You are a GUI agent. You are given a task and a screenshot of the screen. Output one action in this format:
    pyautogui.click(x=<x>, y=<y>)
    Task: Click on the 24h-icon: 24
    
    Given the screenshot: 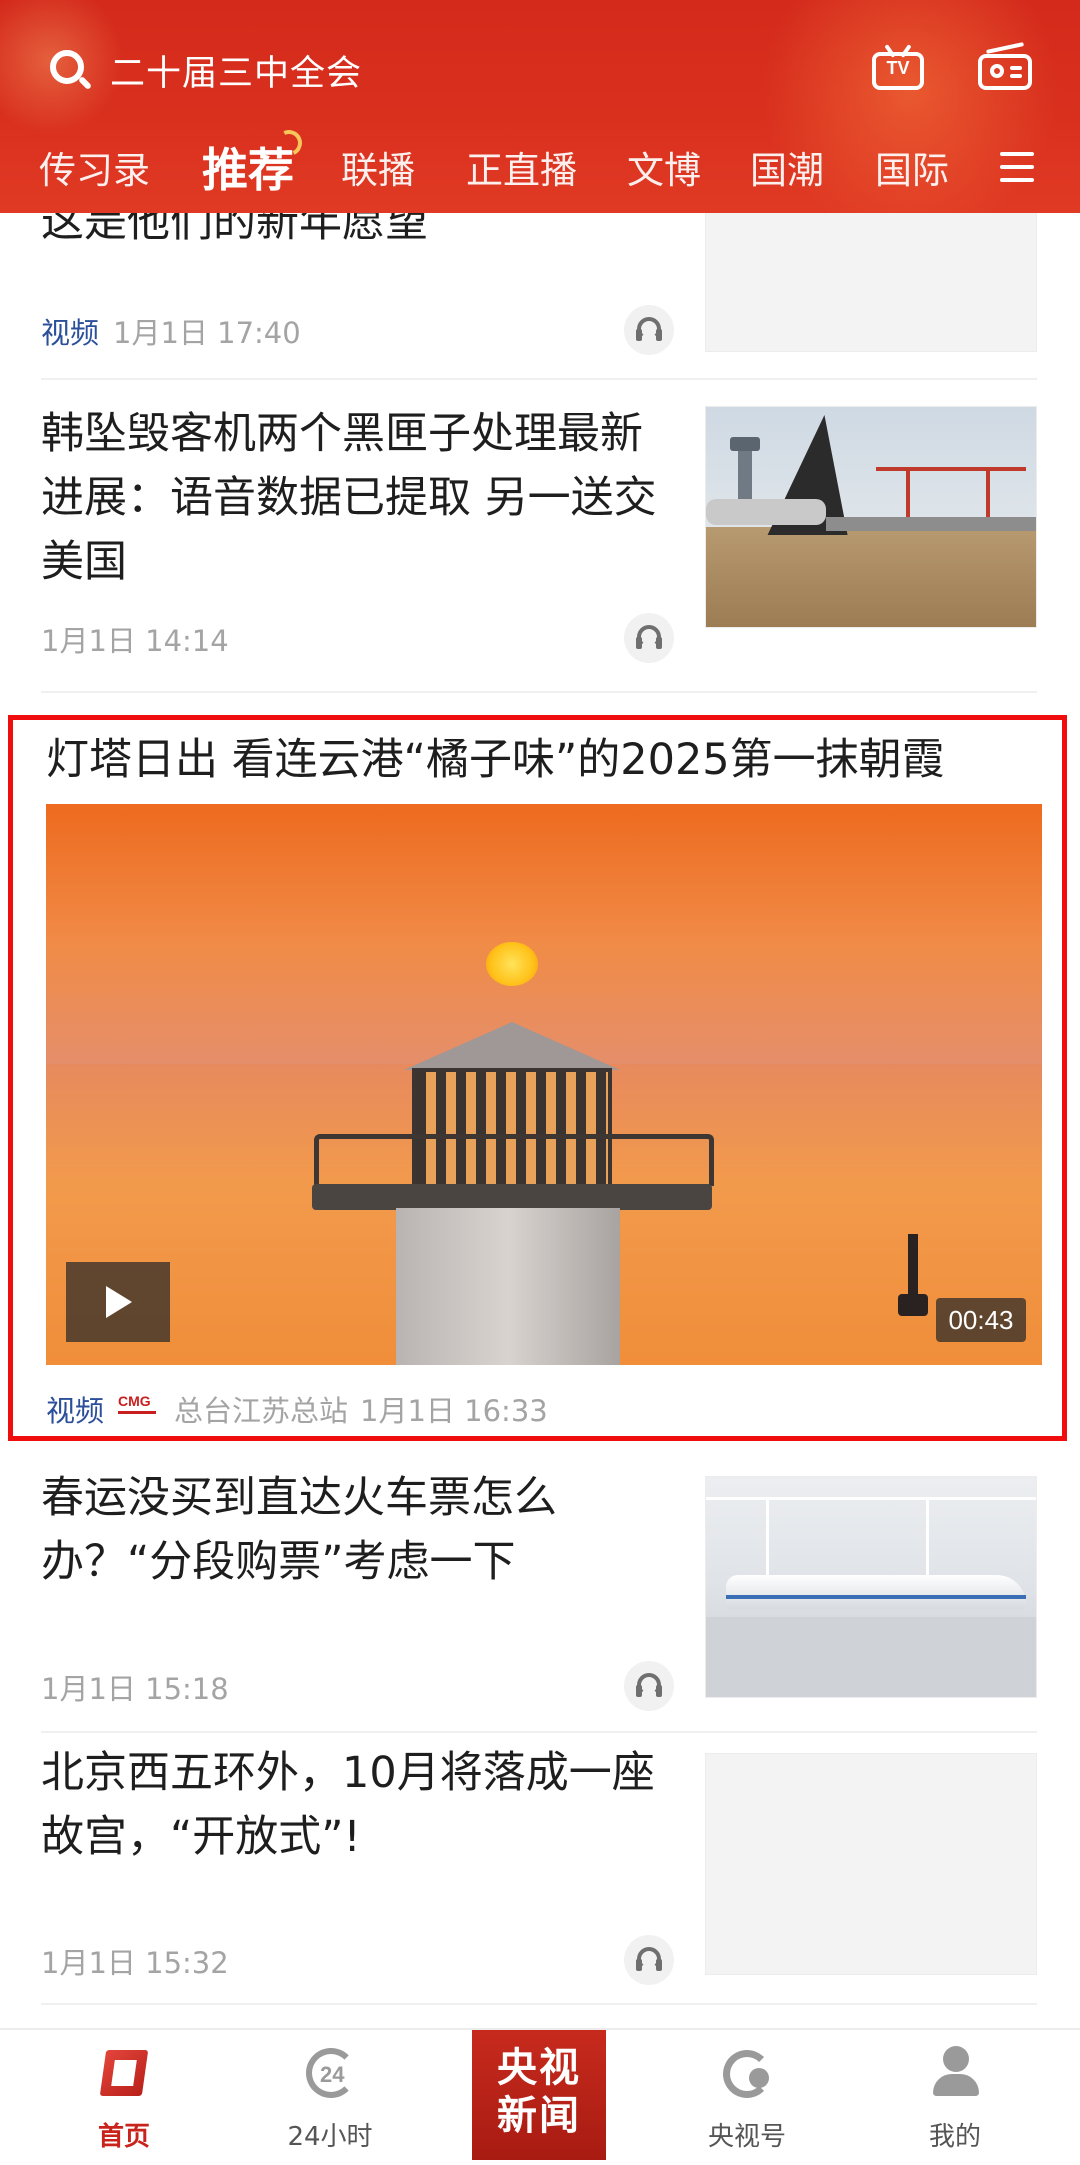 What is the action you would take?
    pyautogui.click(x=332, y=2074)
    